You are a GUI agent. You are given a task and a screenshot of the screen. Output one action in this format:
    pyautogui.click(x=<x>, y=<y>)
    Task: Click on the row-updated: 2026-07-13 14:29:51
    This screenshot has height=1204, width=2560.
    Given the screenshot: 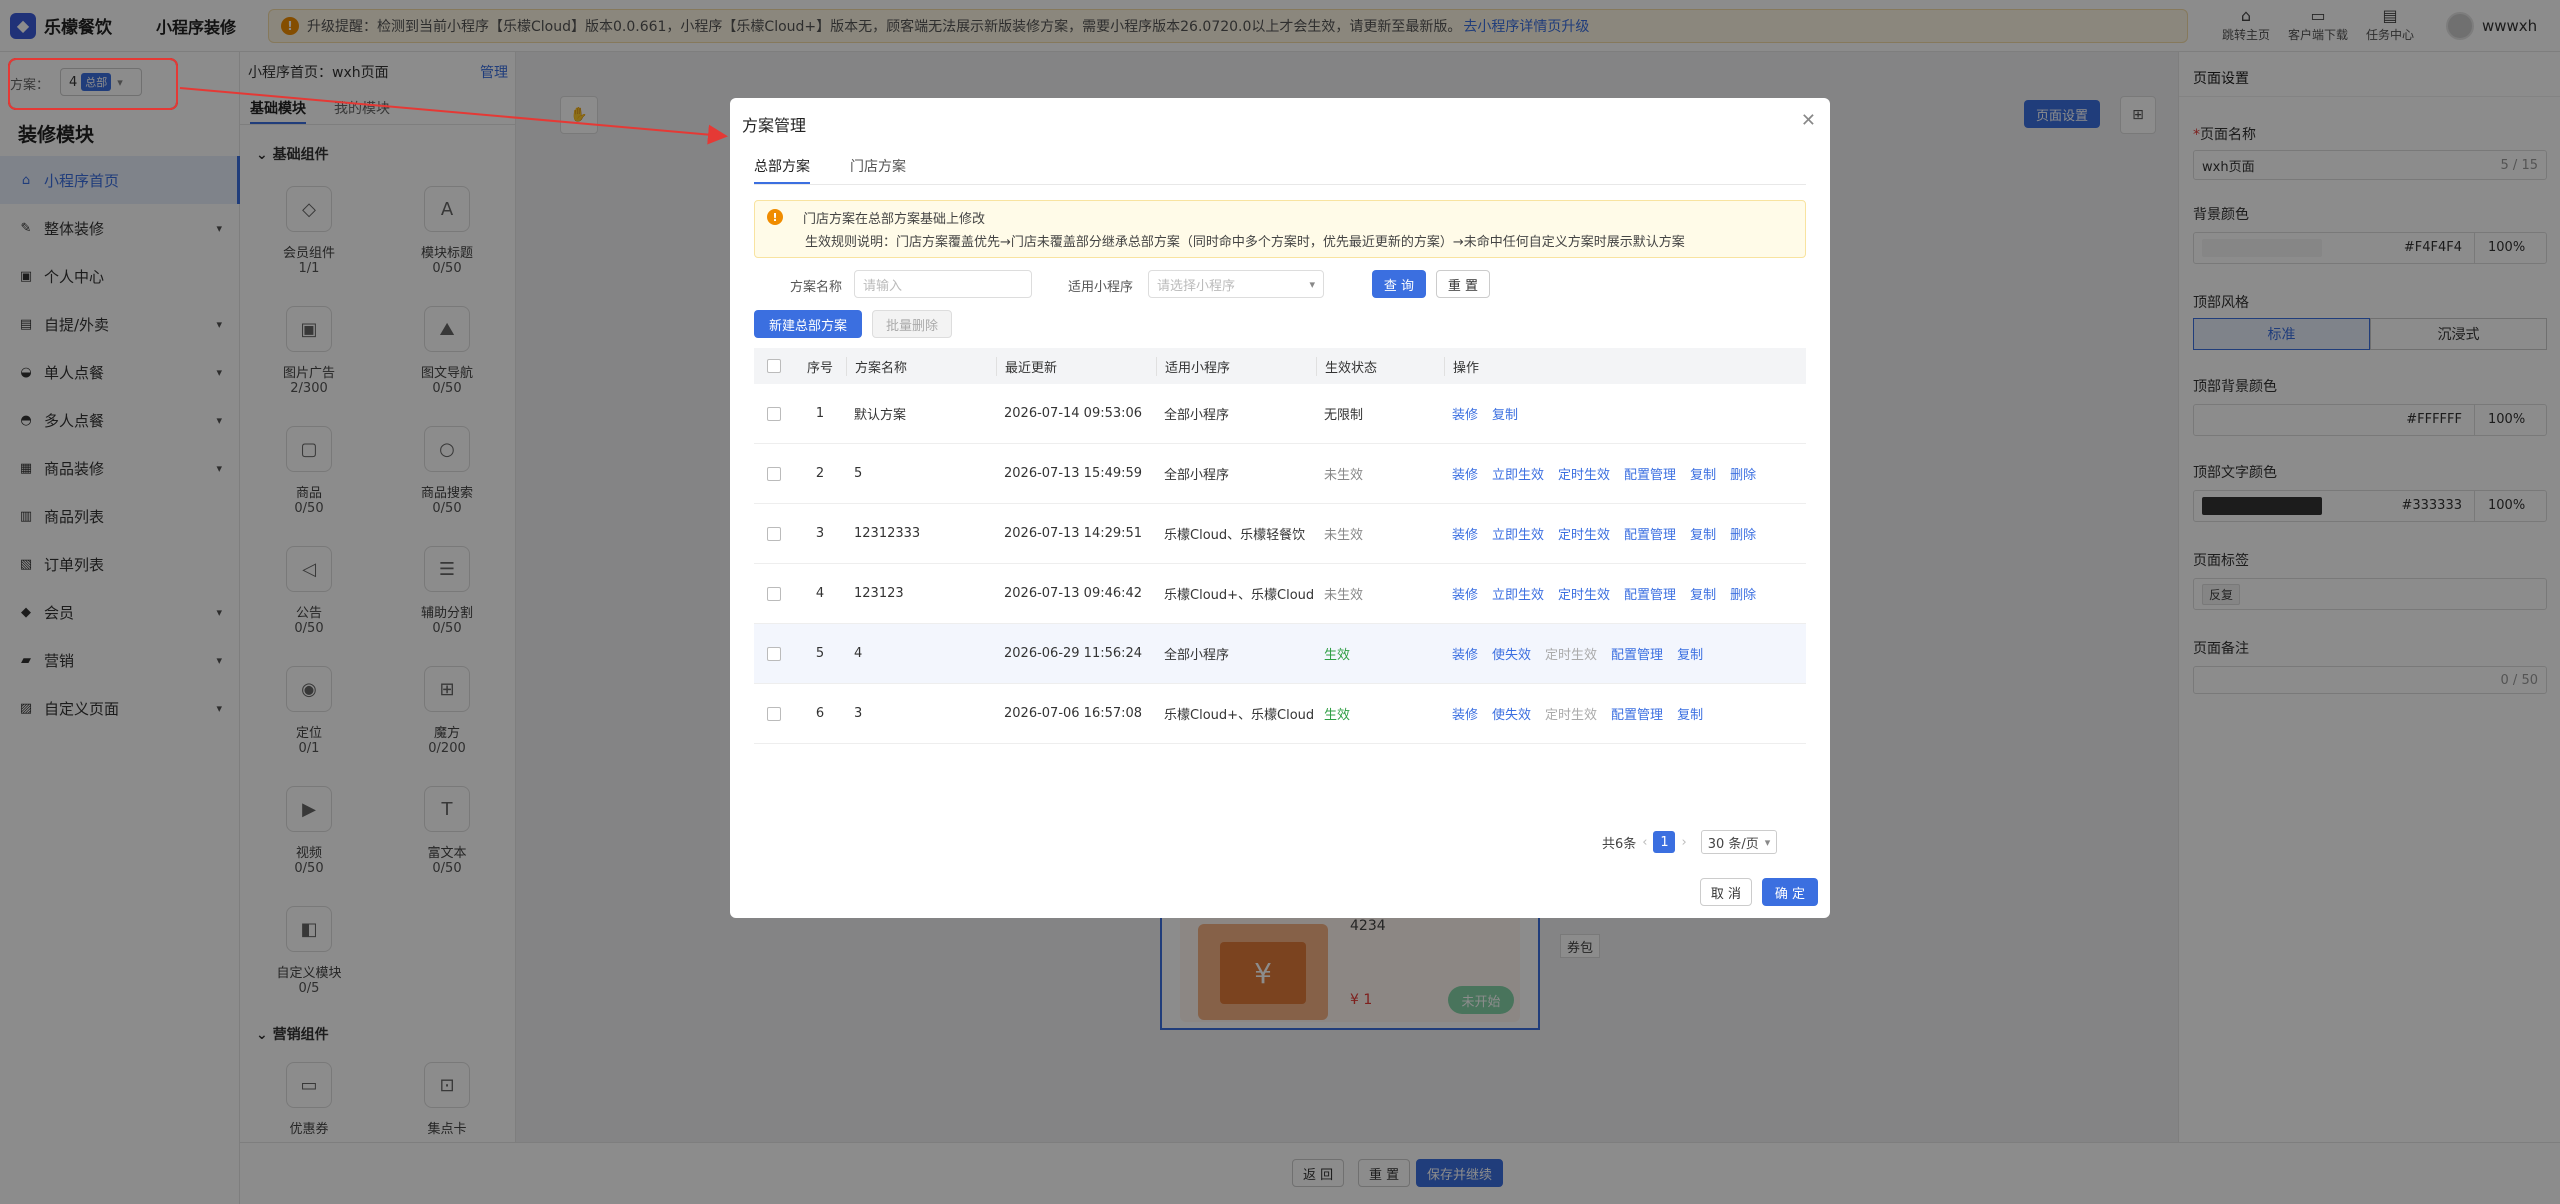 What is the action you would take?
    pyautogui.click(x=1073, y=533)
    